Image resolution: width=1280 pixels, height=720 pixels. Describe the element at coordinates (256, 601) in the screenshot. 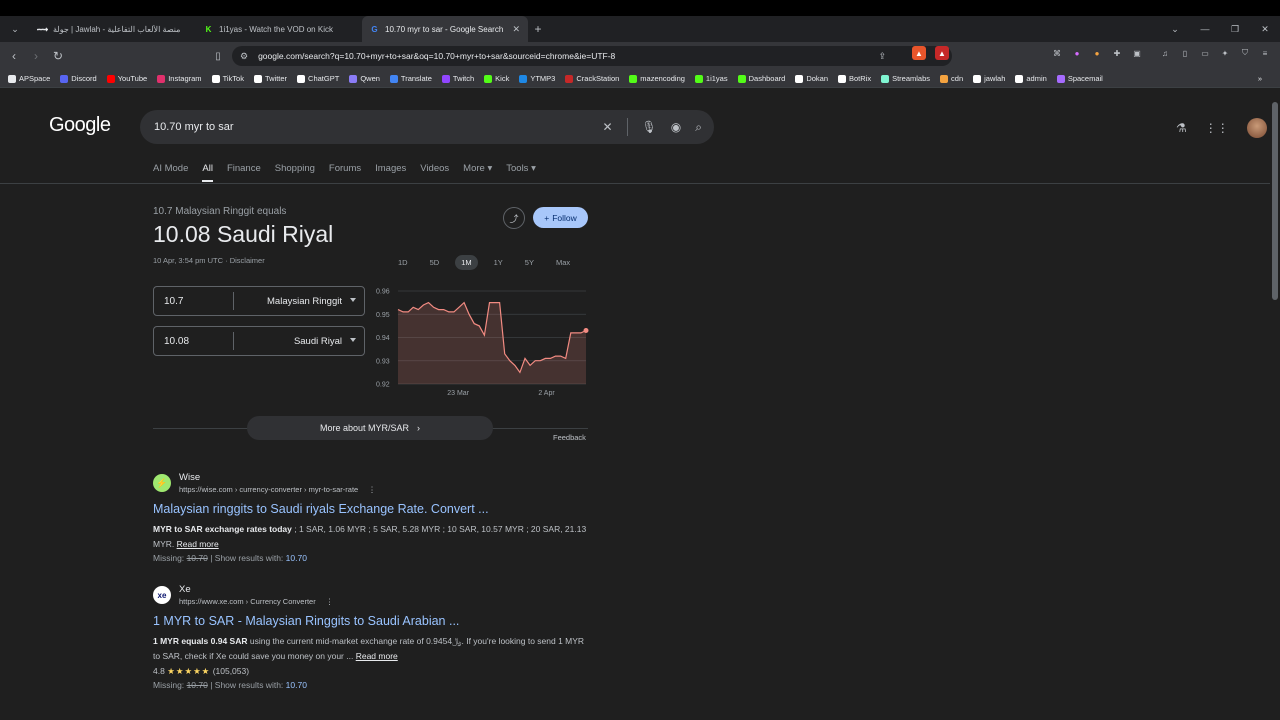

I see `result-url: https://www.xe.com › Currency Converter ⋮` at that location.